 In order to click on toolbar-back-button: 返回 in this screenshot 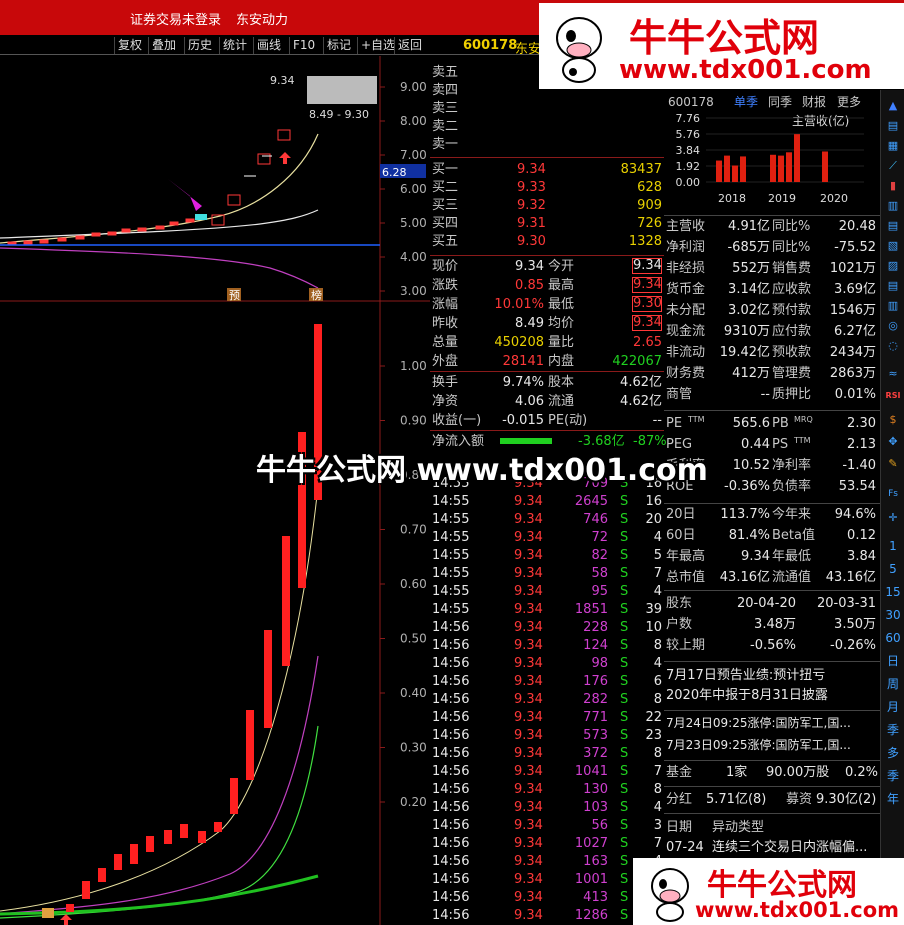, I will do `click(409, 45)`.